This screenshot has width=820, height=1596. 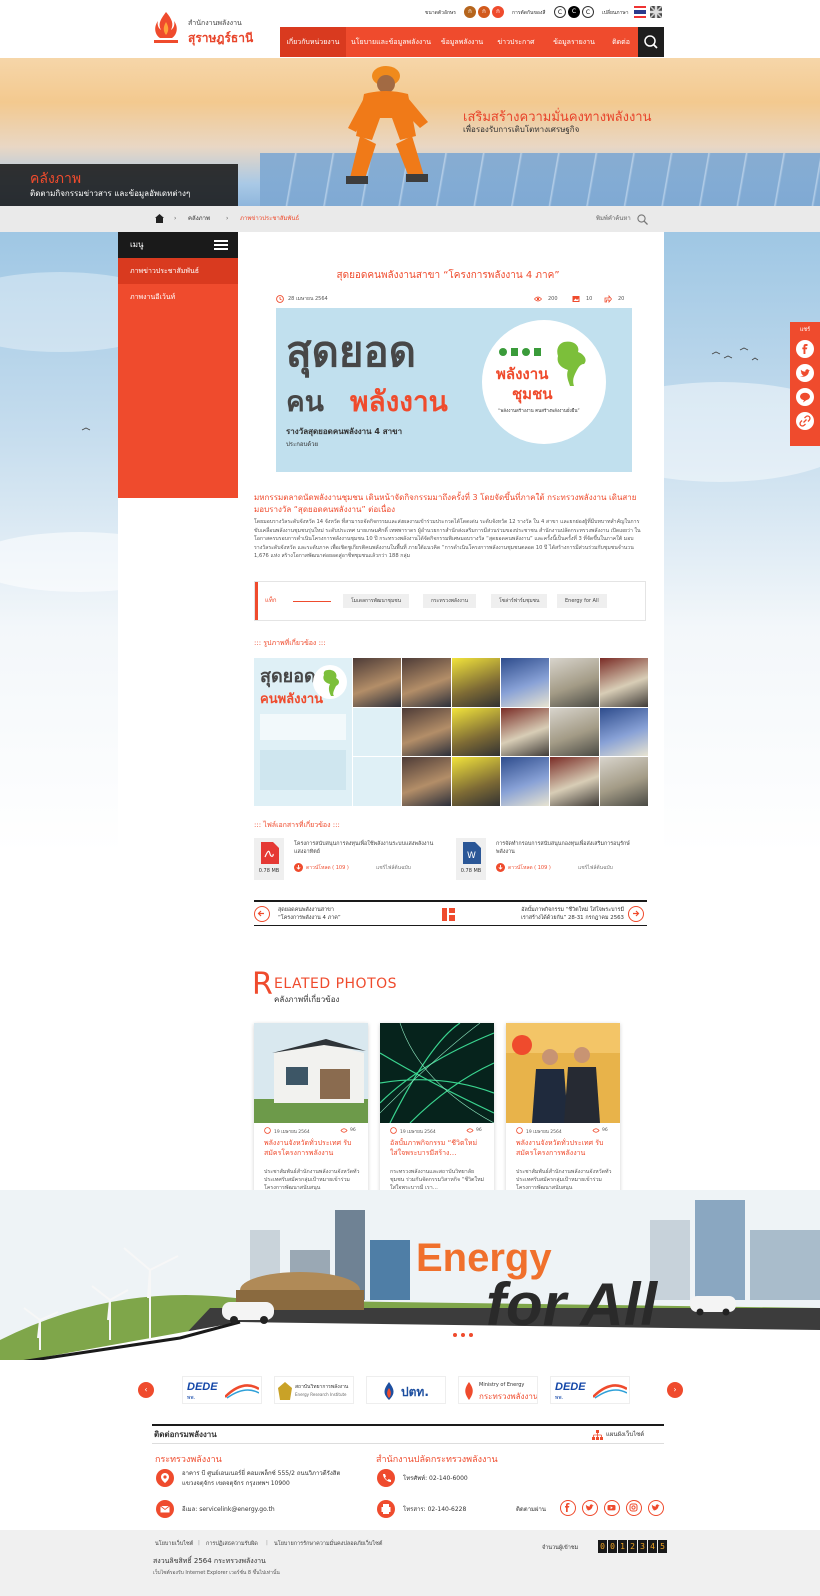 What do you see at coordinates (137, 244) in the screenshot?
I see `menu-title: เมนู` at bounding box center [137, 244].